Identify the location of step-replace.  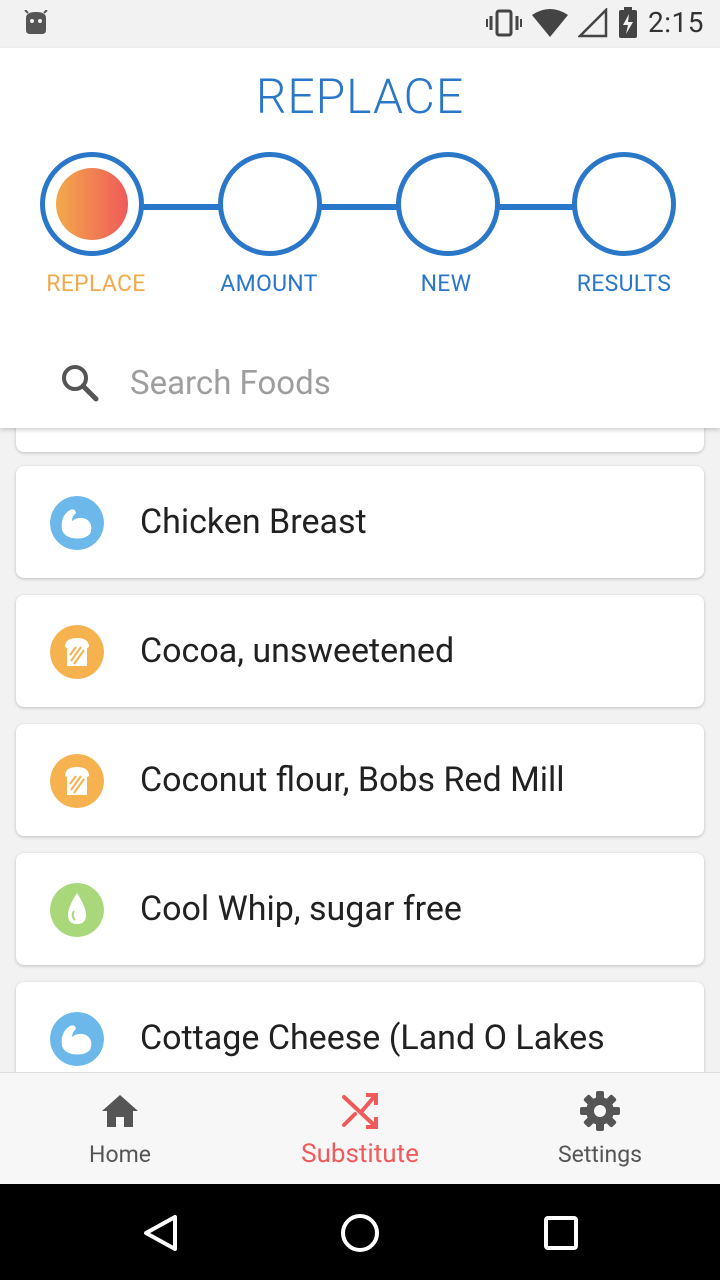
(92, 204).